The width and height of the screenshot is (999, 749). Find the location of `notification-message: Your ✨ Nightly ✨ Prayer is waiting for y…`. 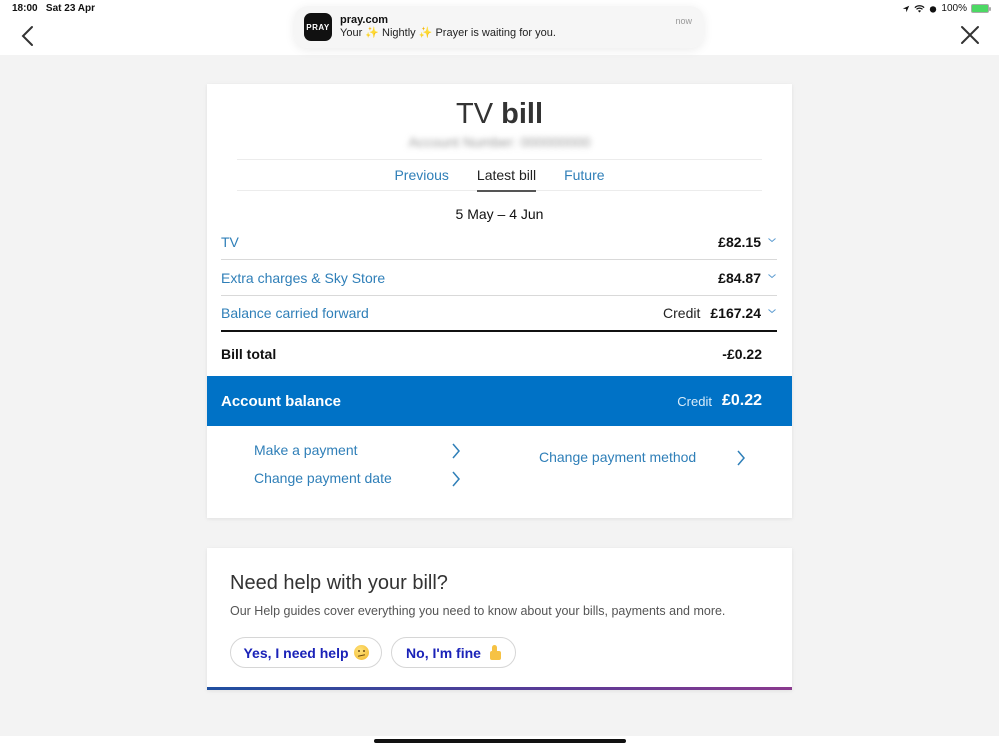

notification-message: Your ✨ Nightly ✨ Prayer is waiting for y… is located at coordinates (448, 33).